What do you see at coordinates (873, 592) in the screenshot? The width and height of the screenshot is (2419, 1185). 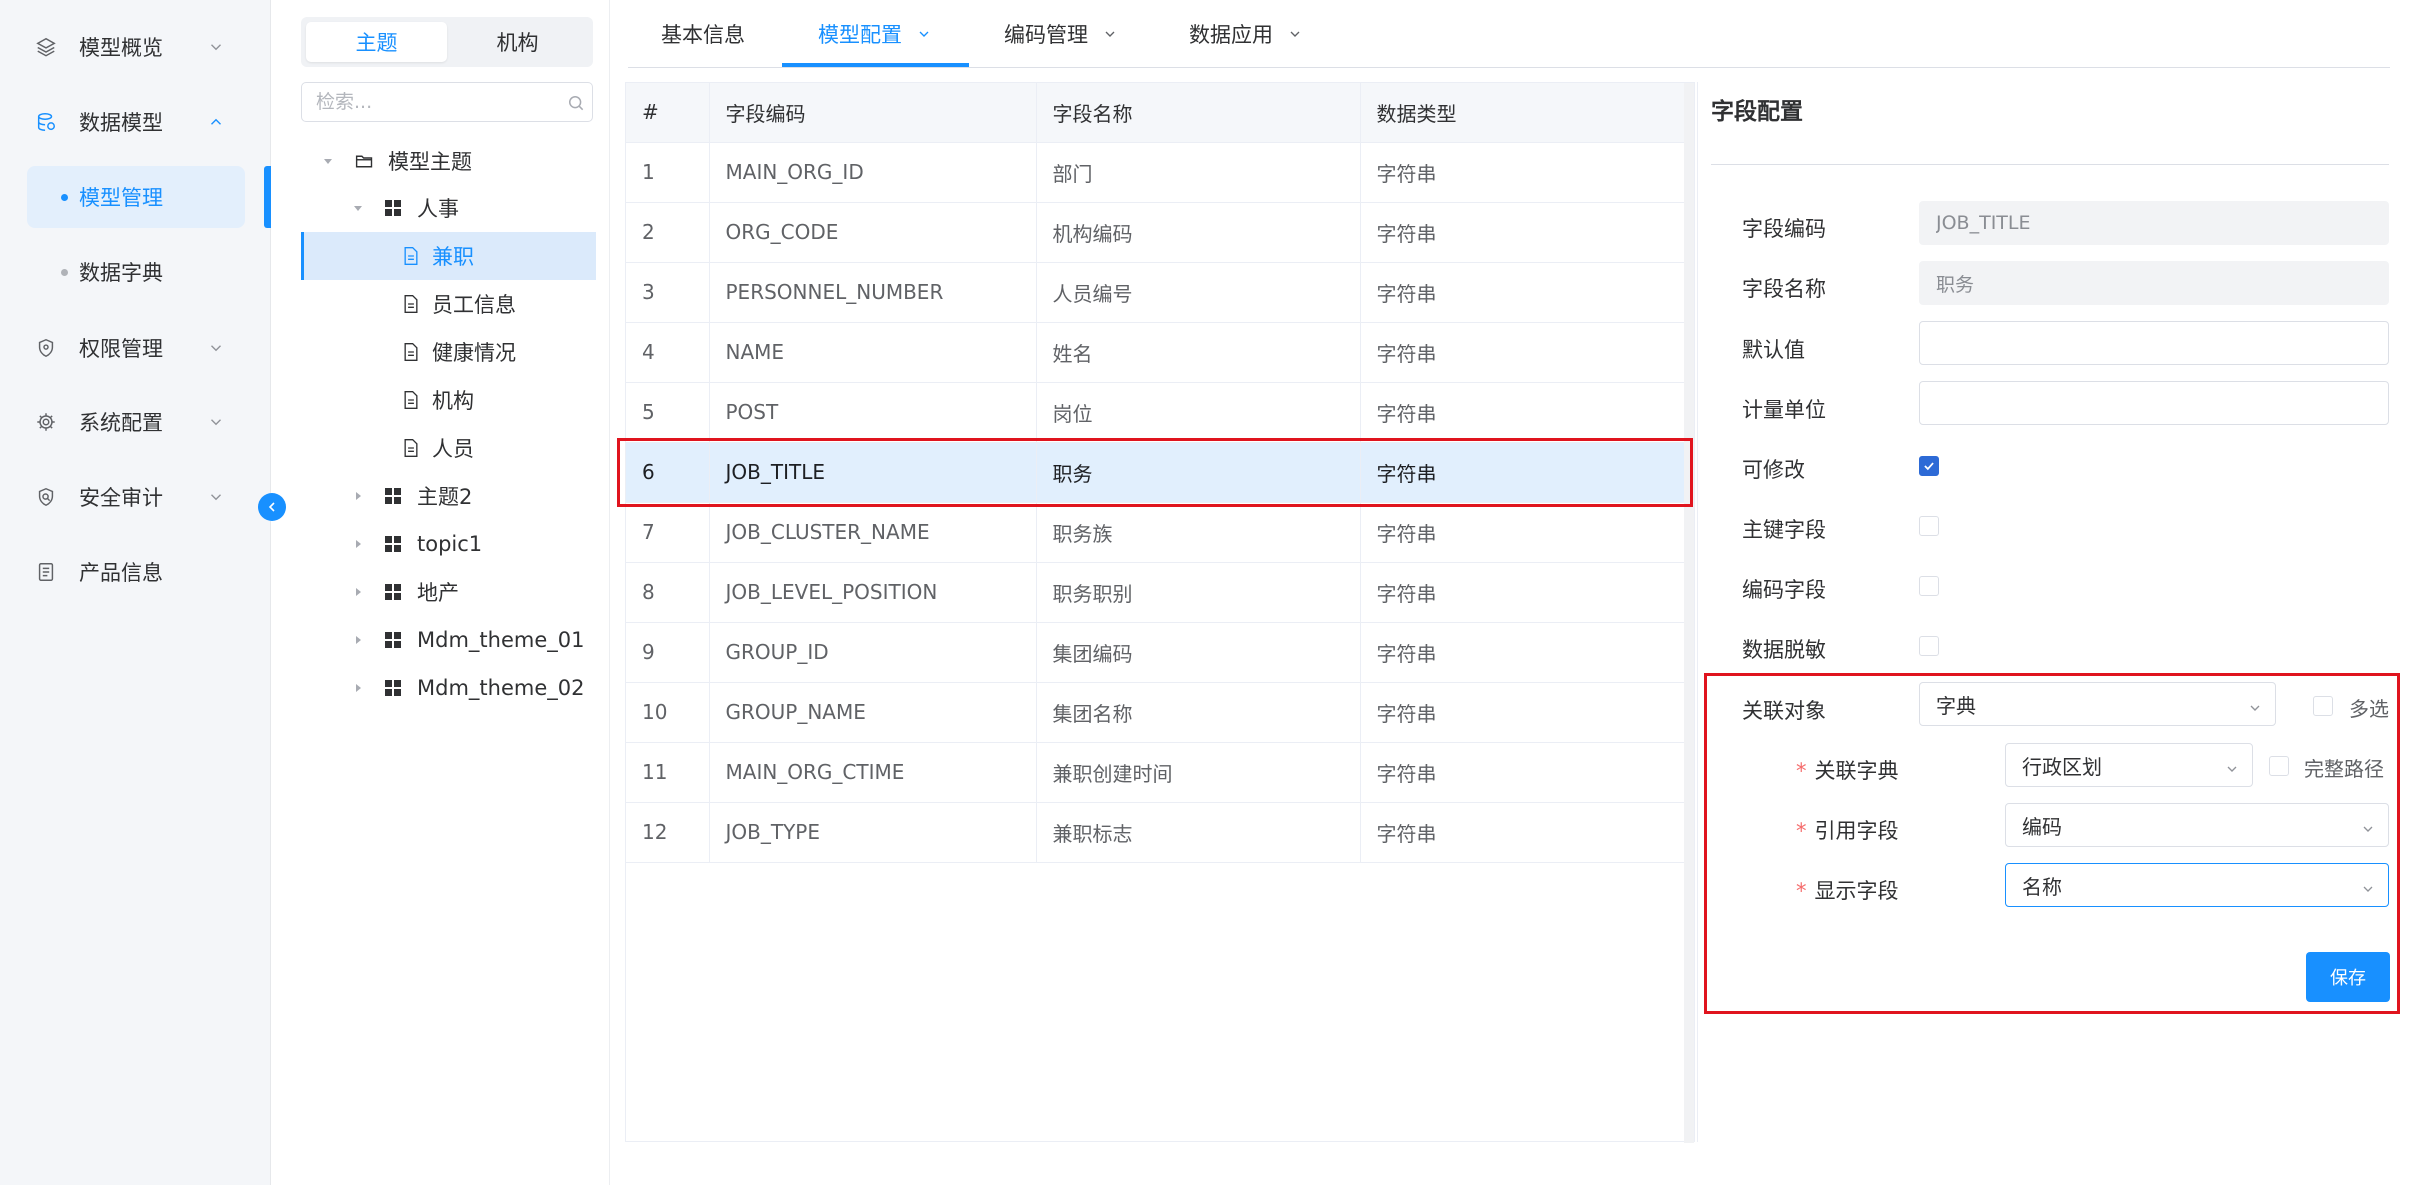 I see `cell-field-code: JOB_LEVEL_POSITION` at bounding box center [873, 592].